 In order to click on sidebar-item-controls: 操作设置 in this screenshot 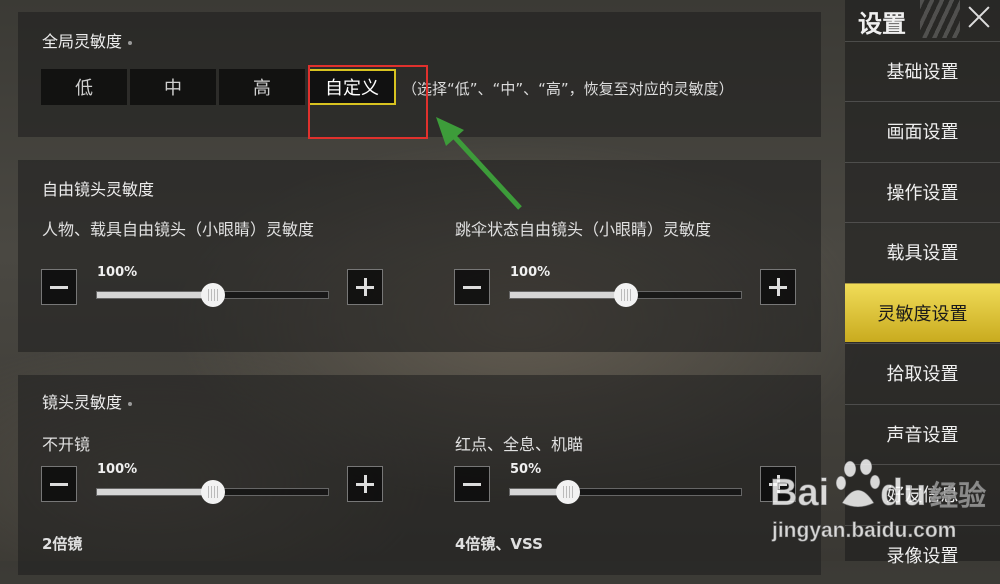, I will do `click(922, 191)`.